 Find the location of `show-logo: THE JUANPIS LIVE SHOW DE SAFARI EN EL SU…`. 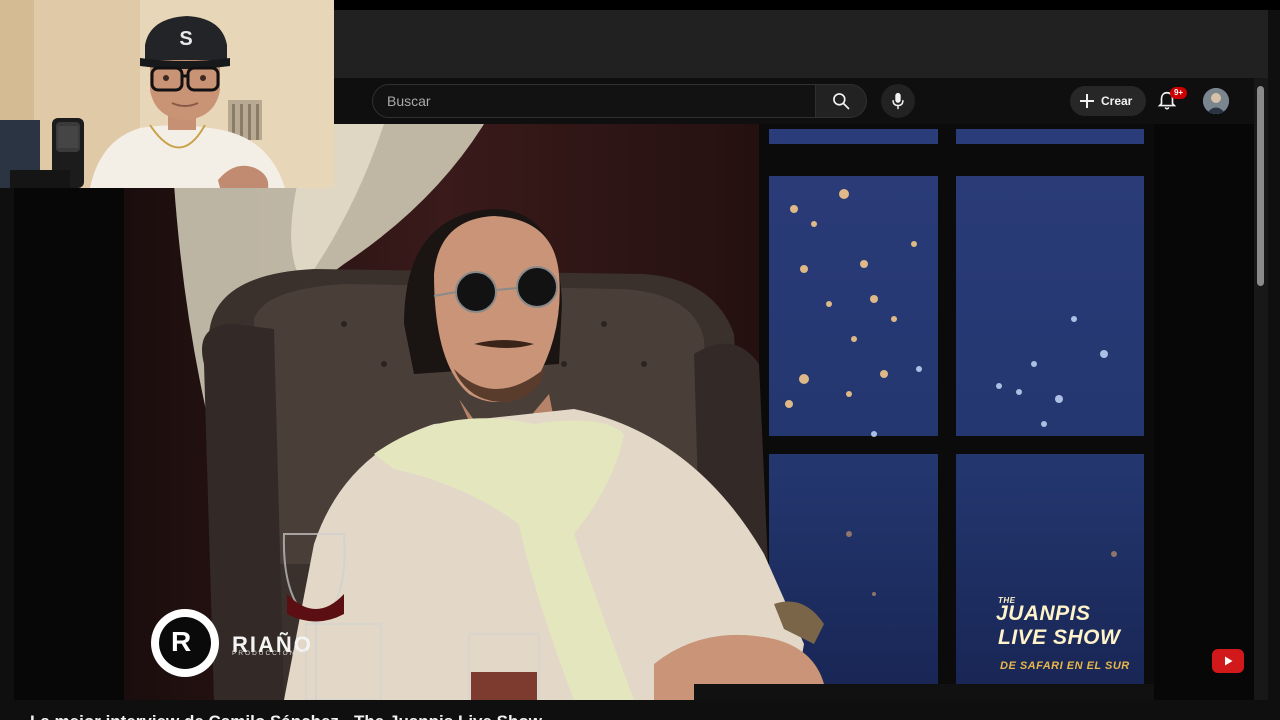

show-logo: THE JUANPIS LIVE SHOW DE SAFARI EN EL SU… is located at coordinates (1066, 636).